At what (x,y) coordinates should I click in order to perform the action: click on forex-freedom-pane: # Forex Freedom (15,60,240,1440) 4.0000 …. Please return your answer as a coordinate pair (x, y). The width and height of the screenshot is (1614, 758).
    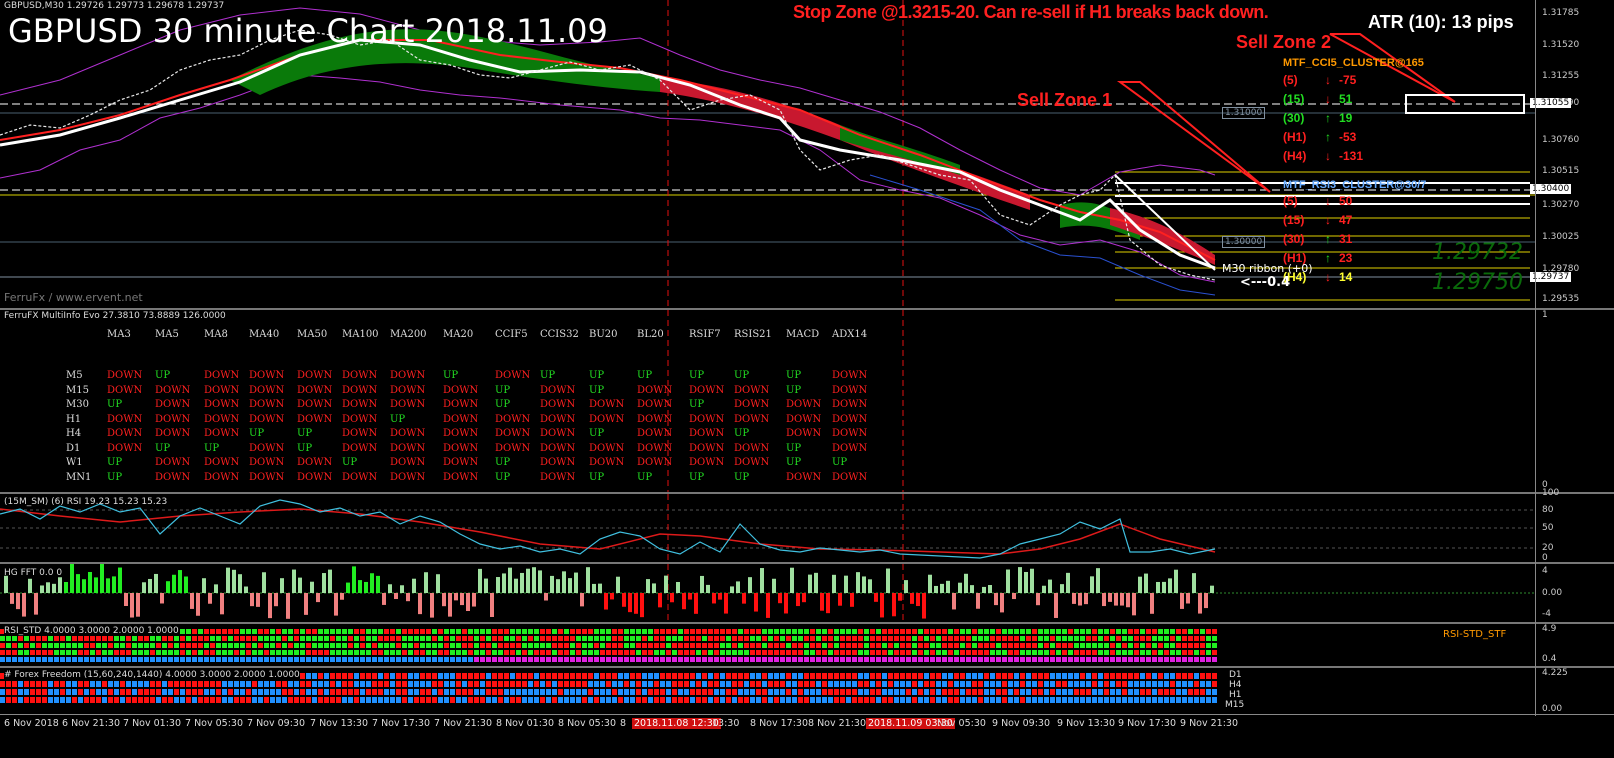
    Looking at the image, I should click on (784, 691).